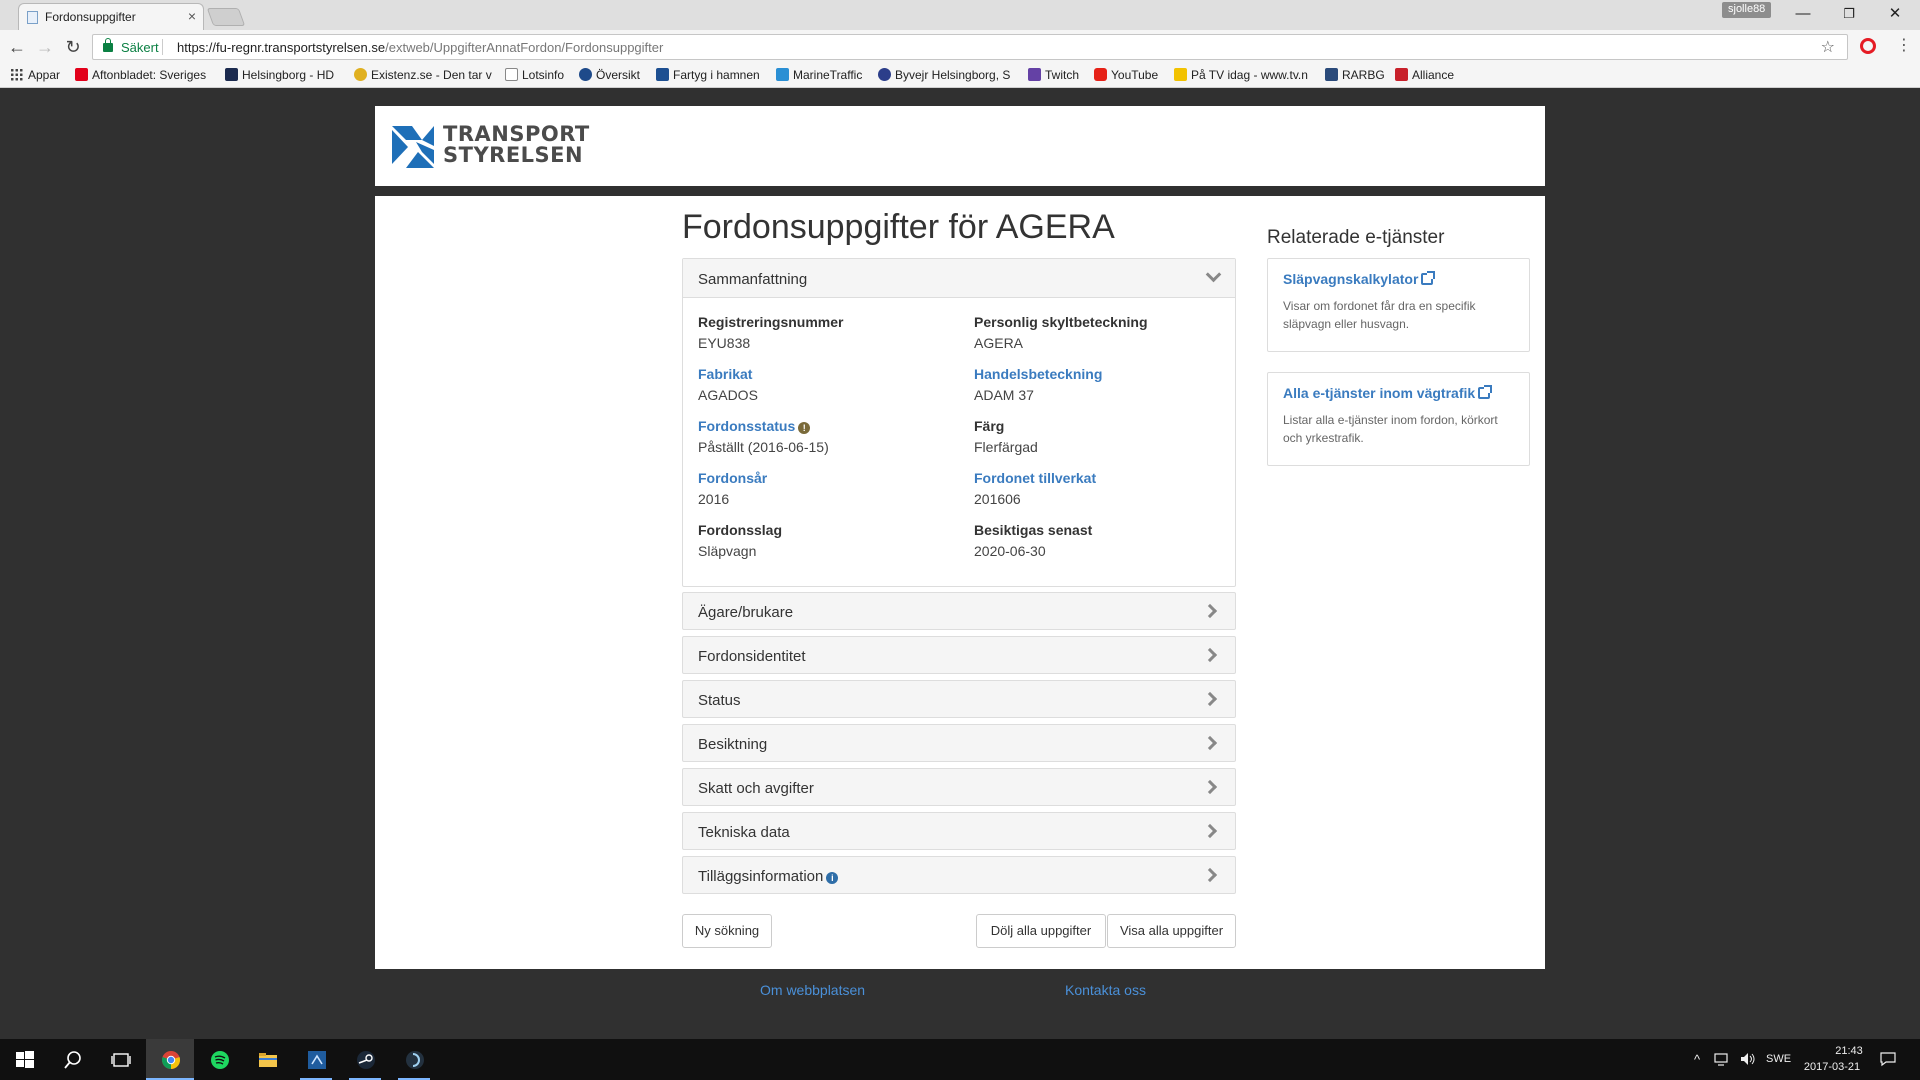  I want to click on summary-panel-header: Sammanfattning, so click(959, 278).